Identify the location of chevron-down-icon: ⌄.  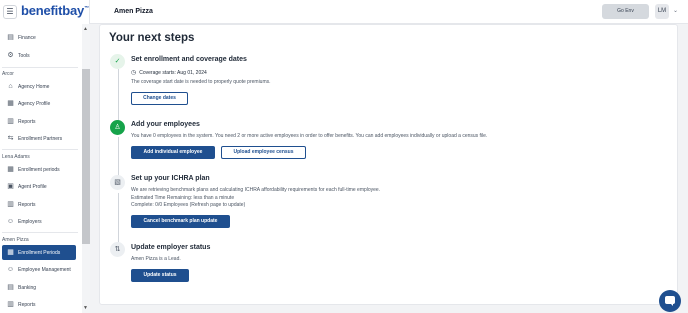
(675, 10).